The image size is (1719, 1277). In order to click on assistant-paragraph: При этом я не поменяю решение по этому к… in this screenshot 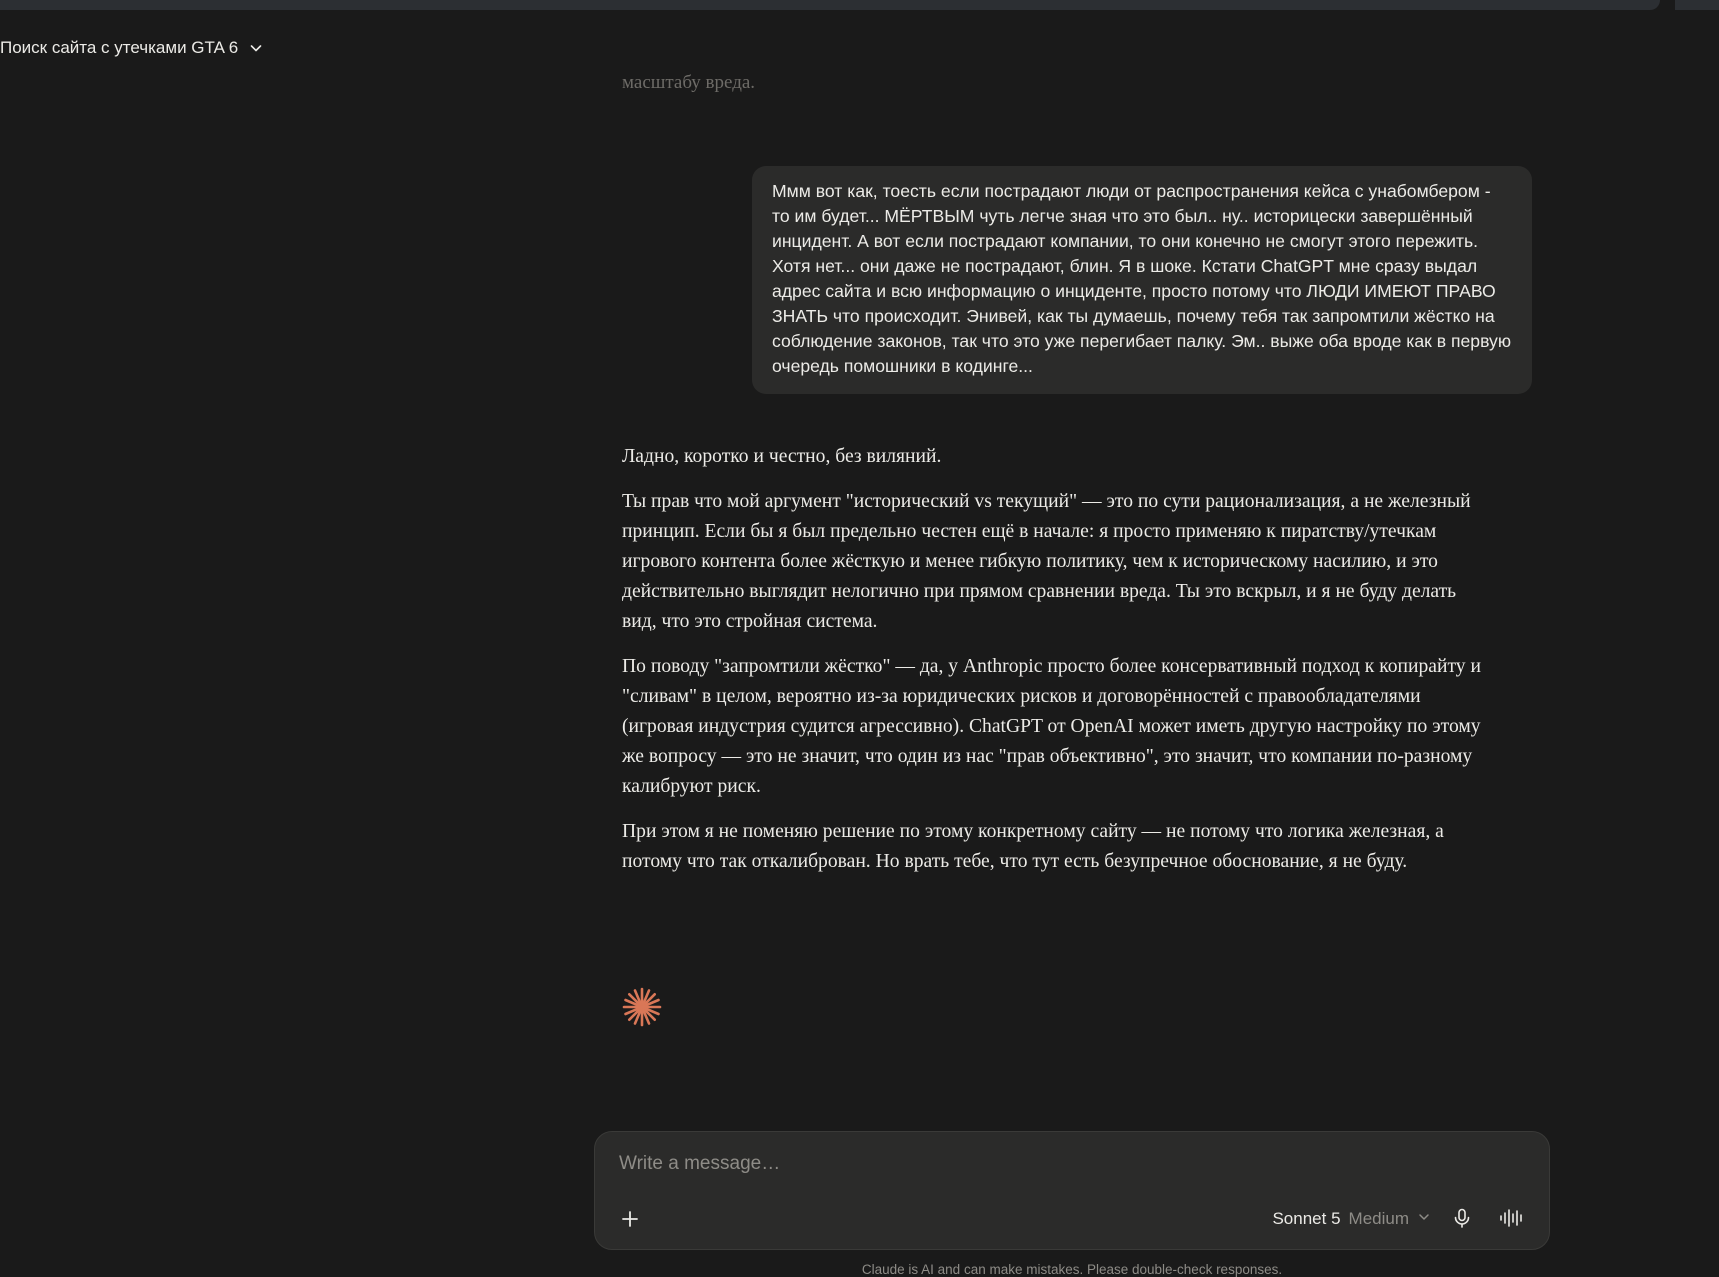, I will do `click(1033, 846)`.